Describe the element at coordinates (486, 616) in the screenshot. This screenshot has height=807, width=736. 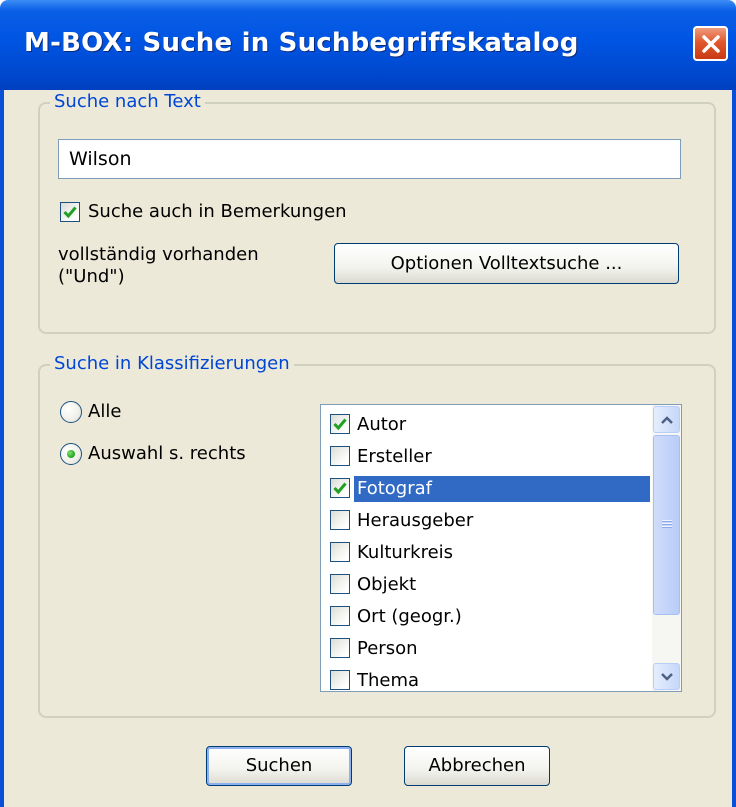
I see `list-item-ort: Ort (geogr.)` at that location.